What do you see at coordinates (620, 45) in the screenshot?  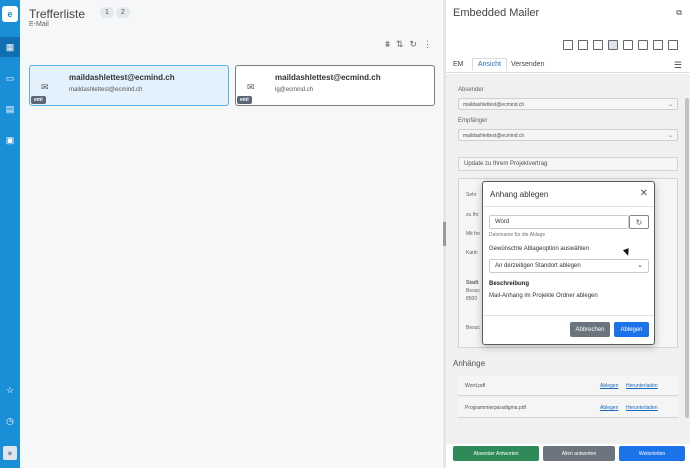 I see `mailer-toolbar` at bounding box center [620, 45].